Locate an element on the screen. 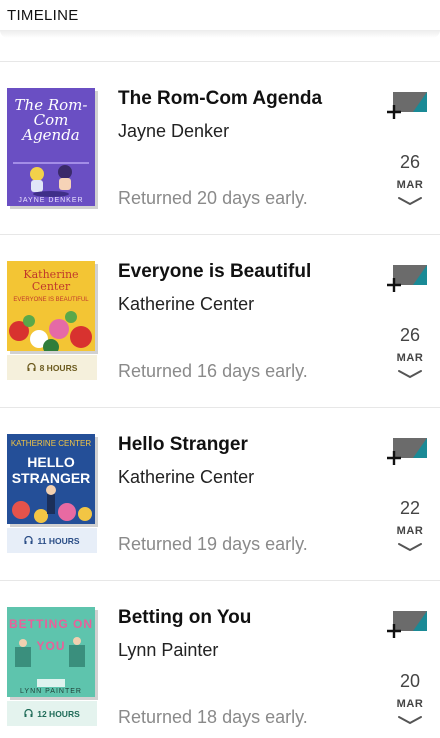 Image resolution: width=440 pixels, height=738 pixels. cover-title-text: BETTING ON YOU is located at coordinates (51, 635).